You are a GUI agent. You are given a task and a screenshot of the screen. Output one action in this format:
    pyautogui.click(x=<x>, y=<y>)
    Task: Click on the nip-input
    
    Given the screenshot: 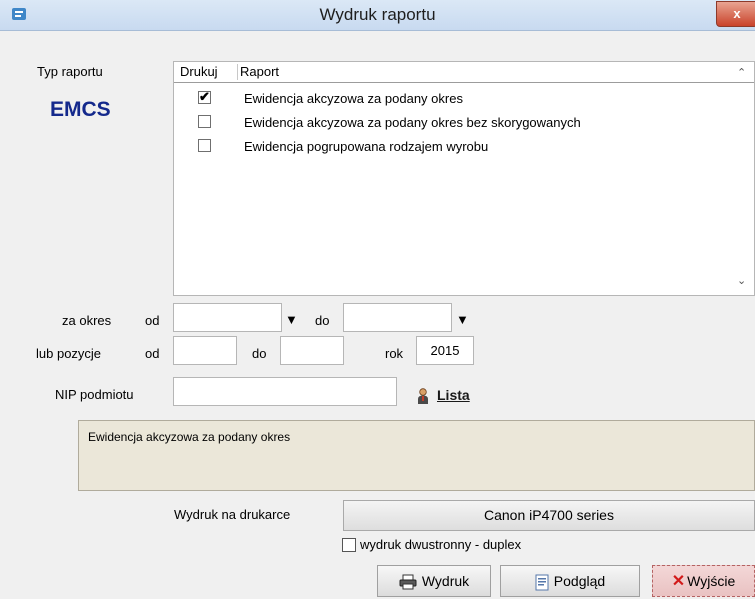 What is the action you would take?
    pyautogui.click(x=285, y=391)
    